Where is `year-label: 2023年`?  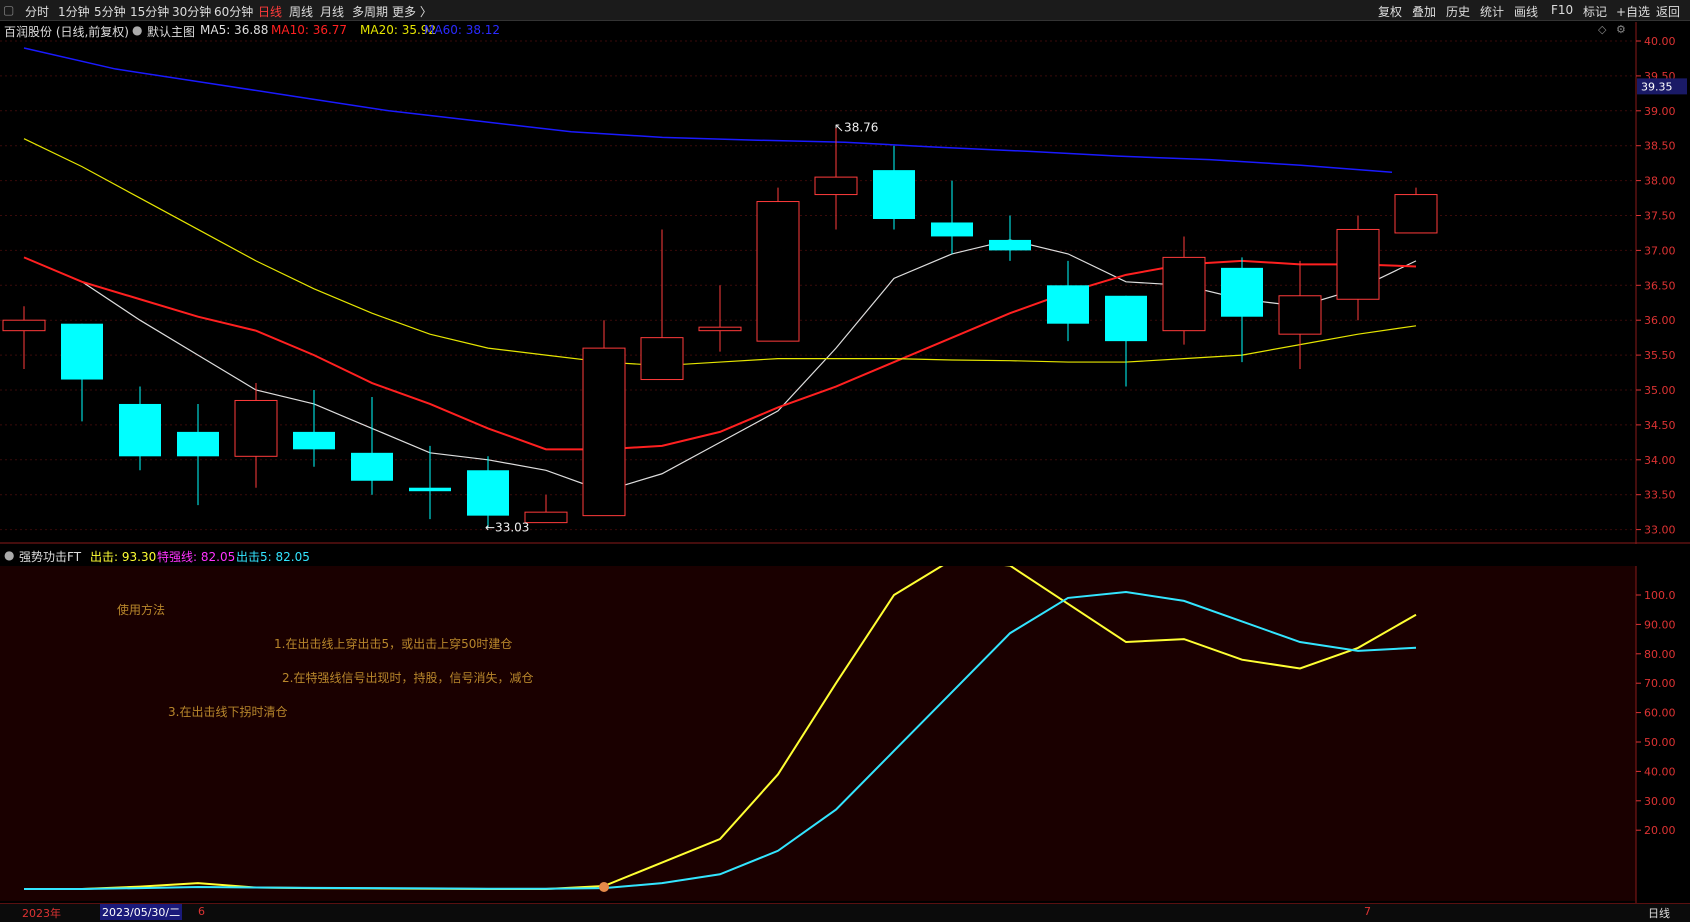 year-label: 2023年 is located at coordinates (41, 913).